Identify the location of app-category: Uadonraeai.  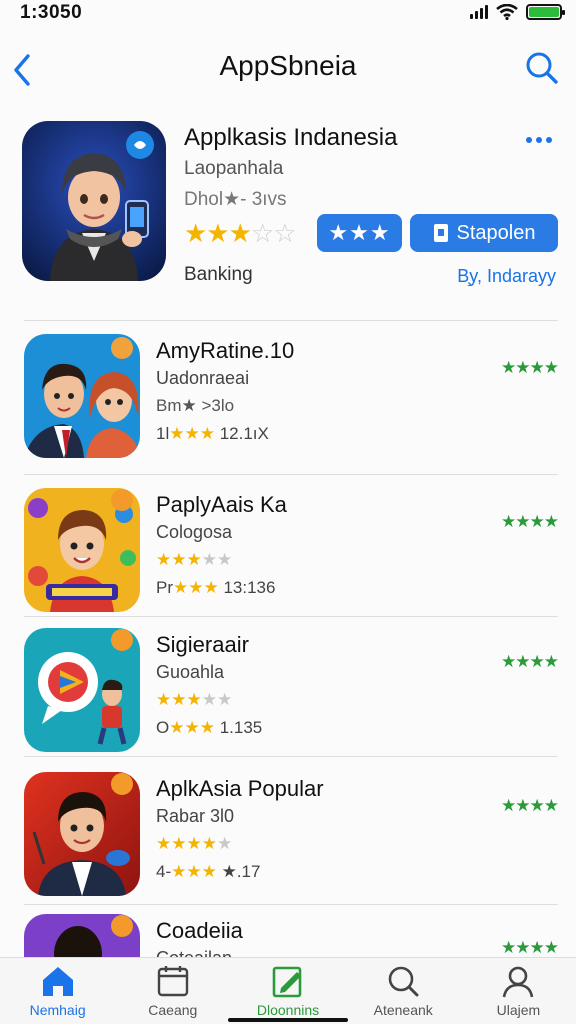
(203, 378).